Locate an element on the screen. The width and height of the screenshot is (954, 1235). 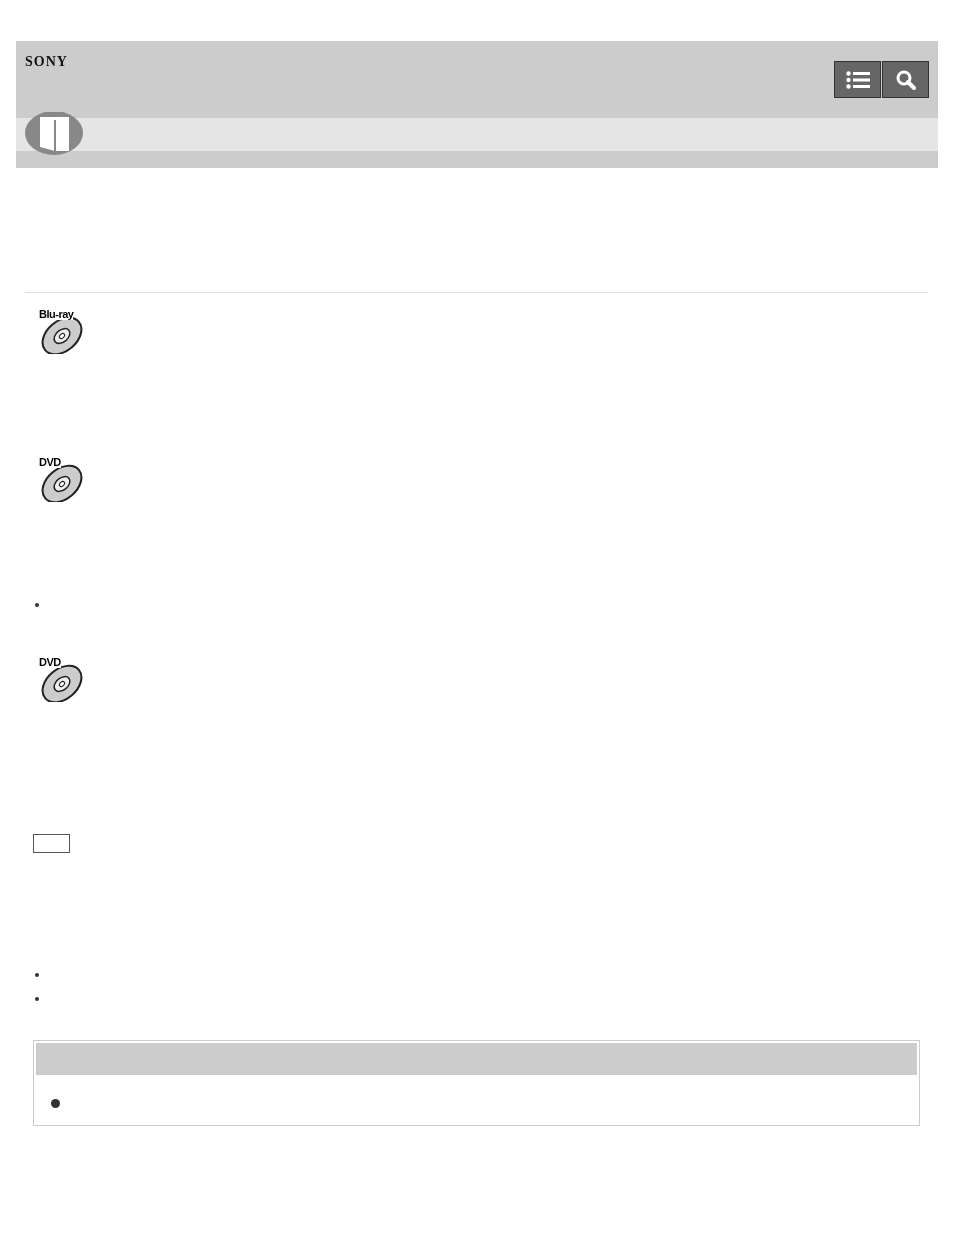
logo: SONY is located at coordinates (46, 62).